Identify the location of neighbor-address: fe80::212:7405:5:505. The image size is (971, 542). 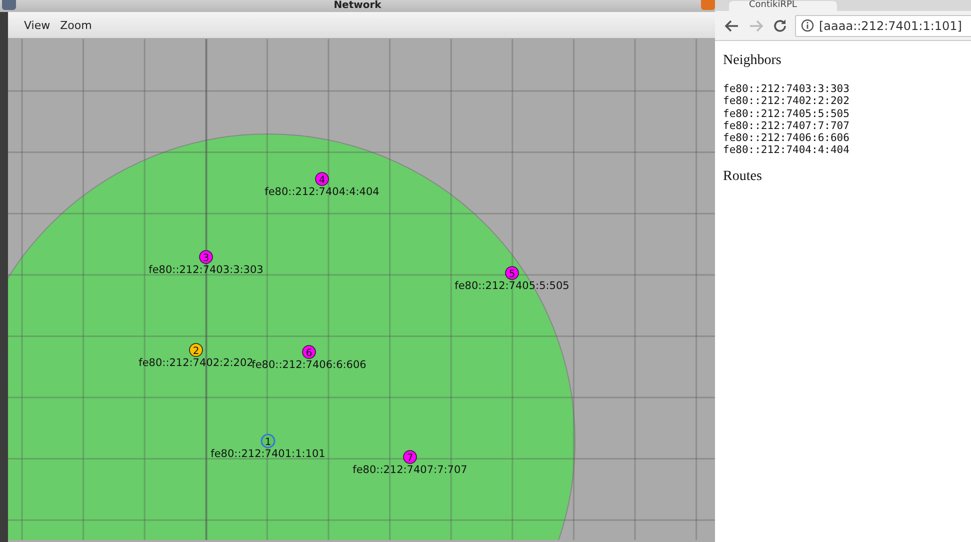
(786, 114).